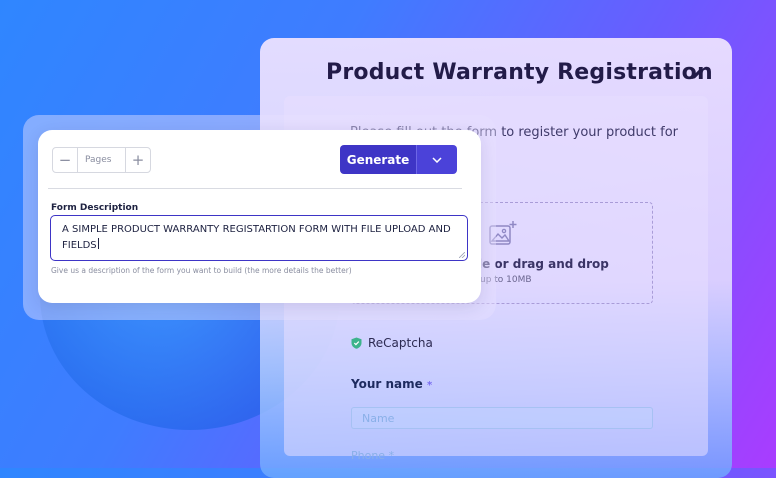 This screenshot has width=776, height=478. What do you see at coordinates (137, 160) in the screenshot?
I see `increment-button: +` at bounding box center [137, 160].